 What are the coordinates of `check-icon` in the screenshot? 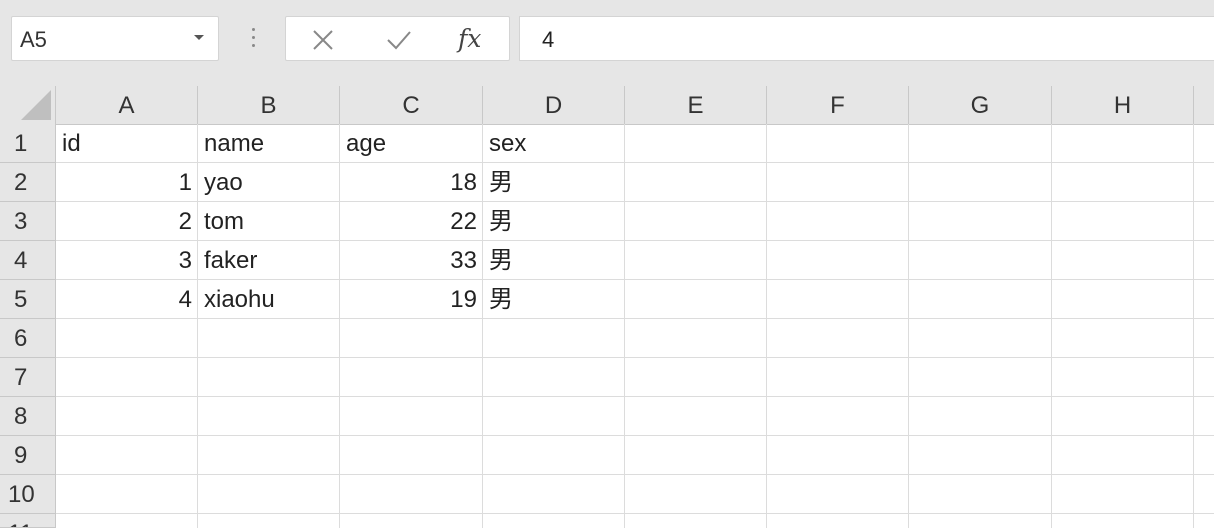 It's located at (399, 40).